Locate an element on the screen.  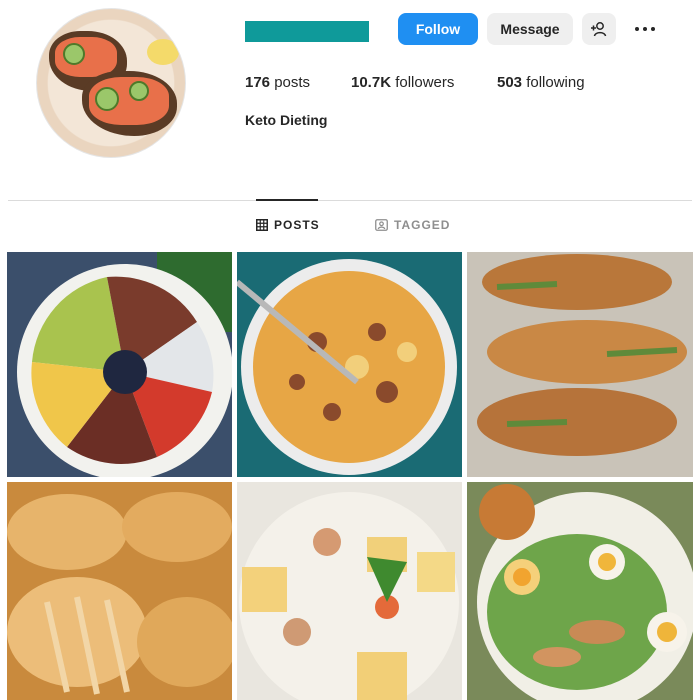
tab-tagged: TAGGED is located at coordinates (412, 225).